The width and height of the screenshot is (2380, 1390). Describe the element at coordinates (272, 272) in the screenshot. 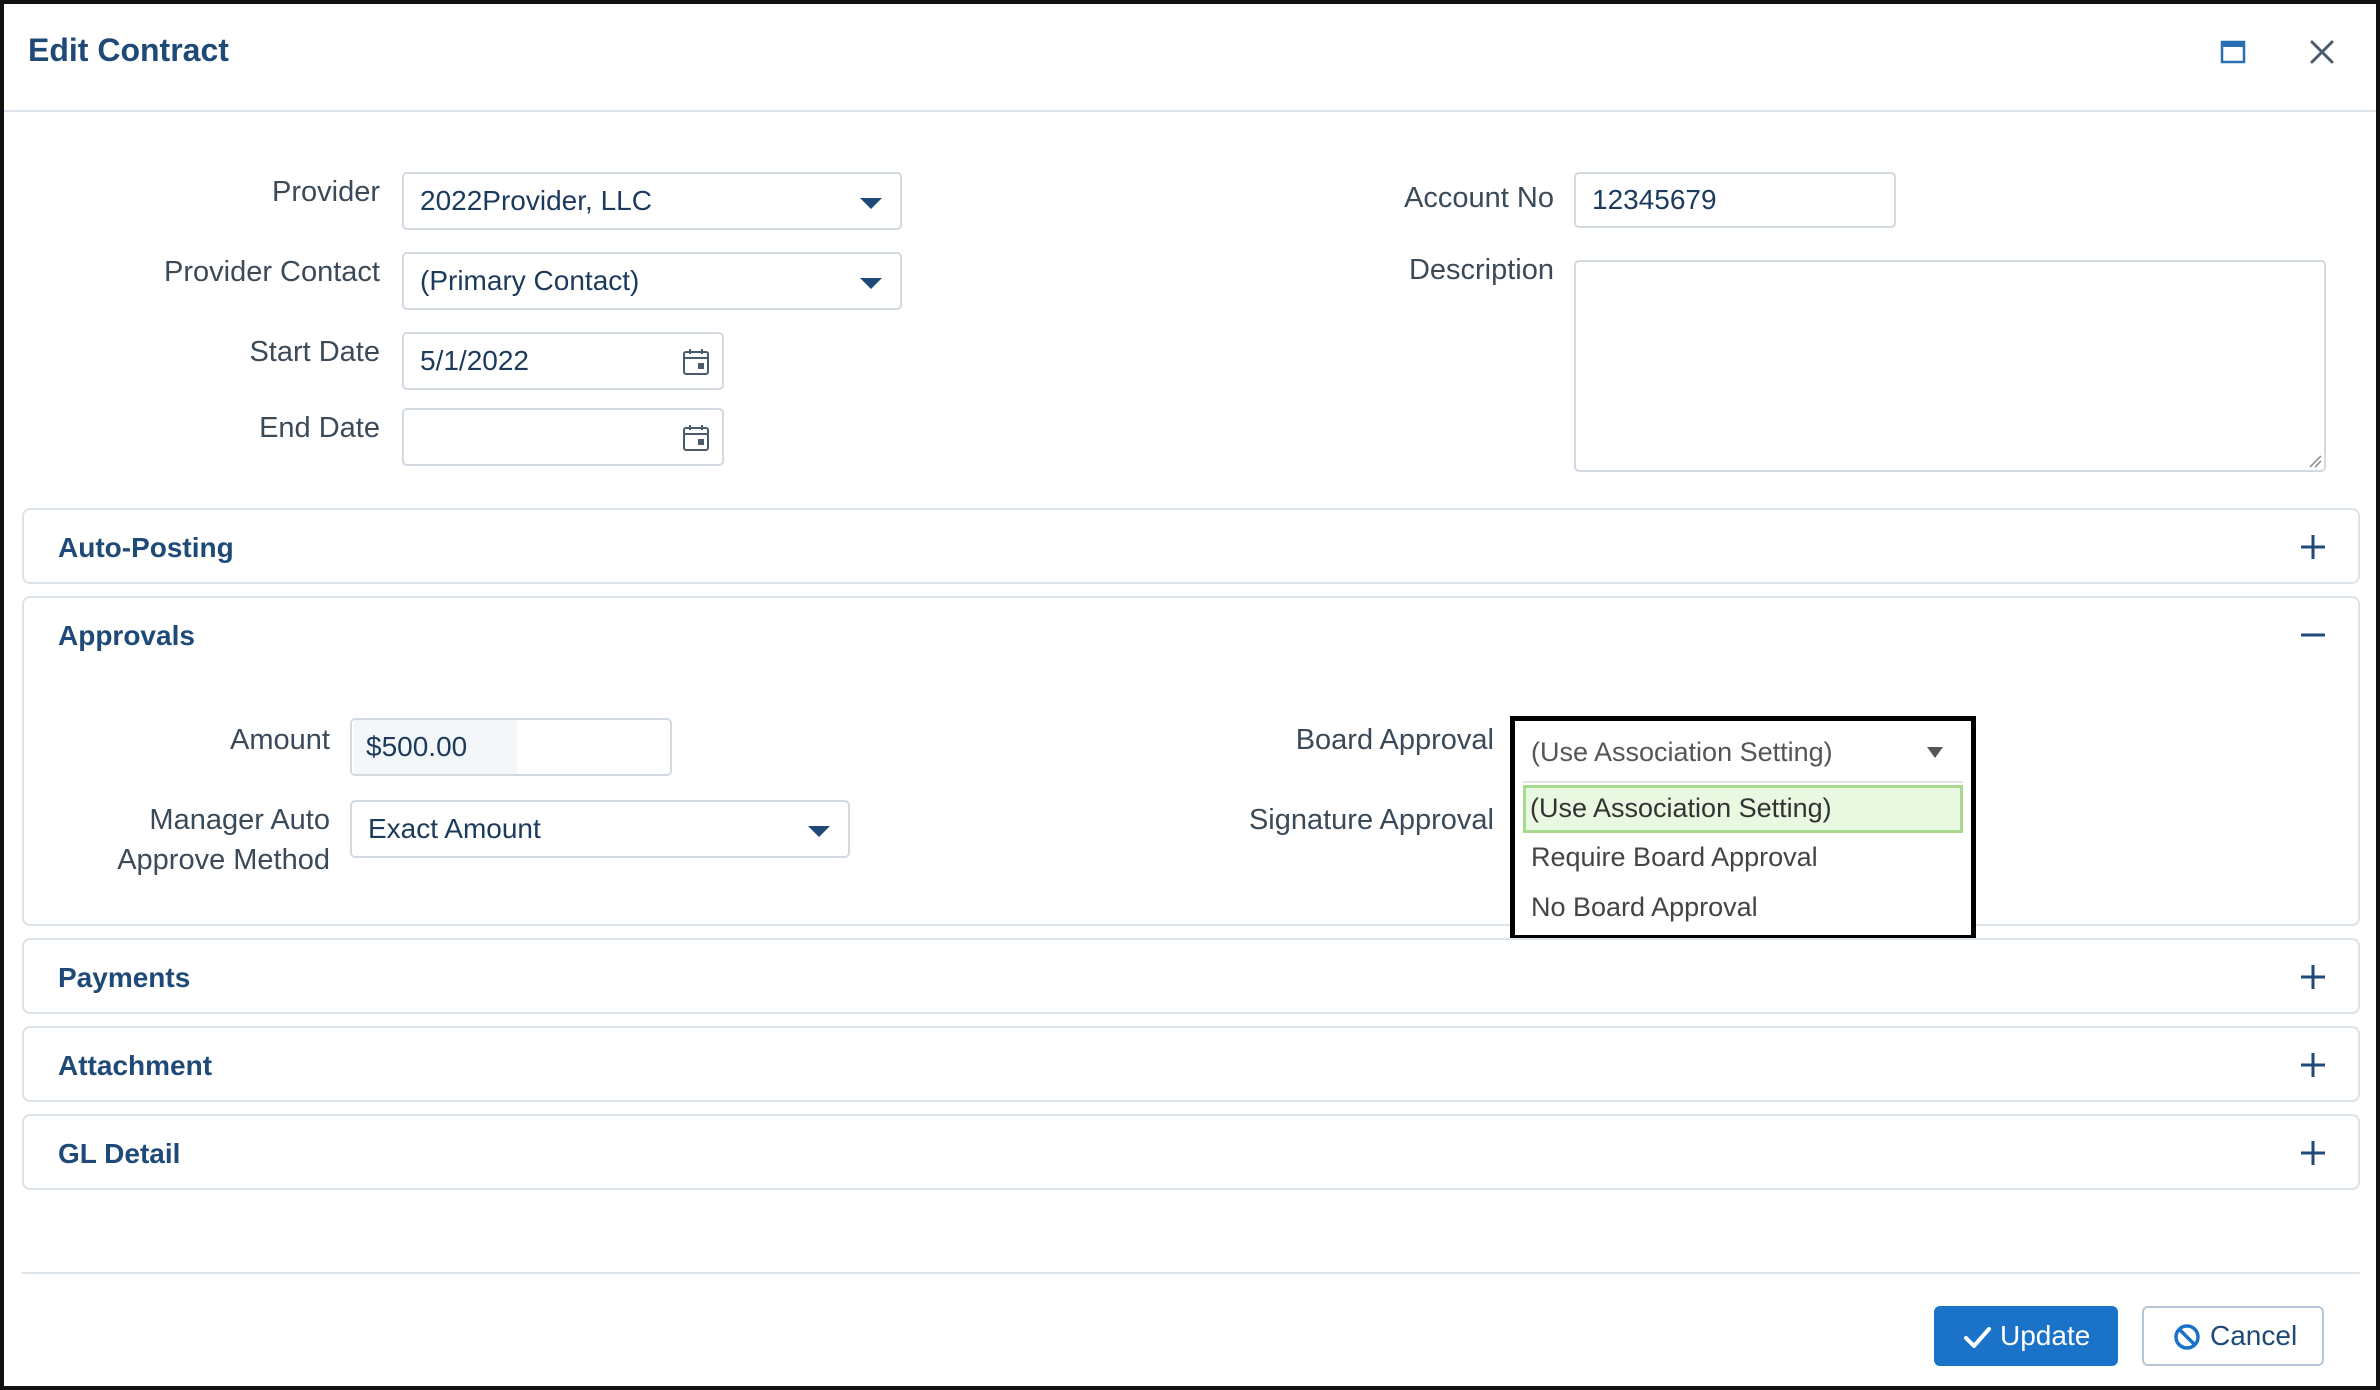

I see `provider-contact-label: Provider Contact` at that location.